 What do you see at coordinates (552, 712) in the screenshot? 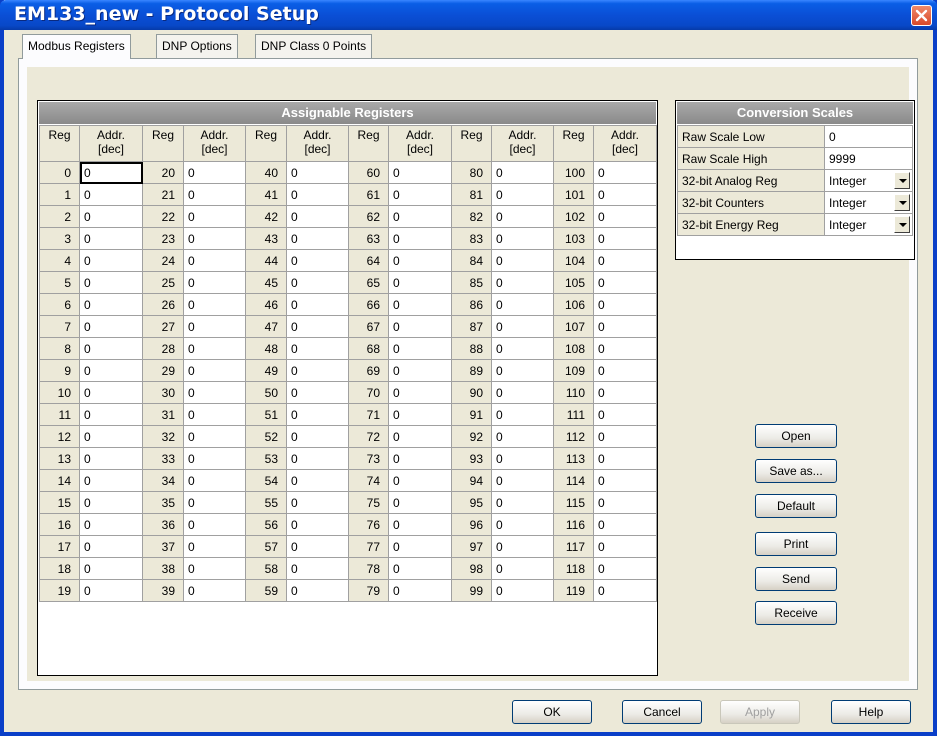
I see `ok-button: OK` at bounding box center [552, 712].